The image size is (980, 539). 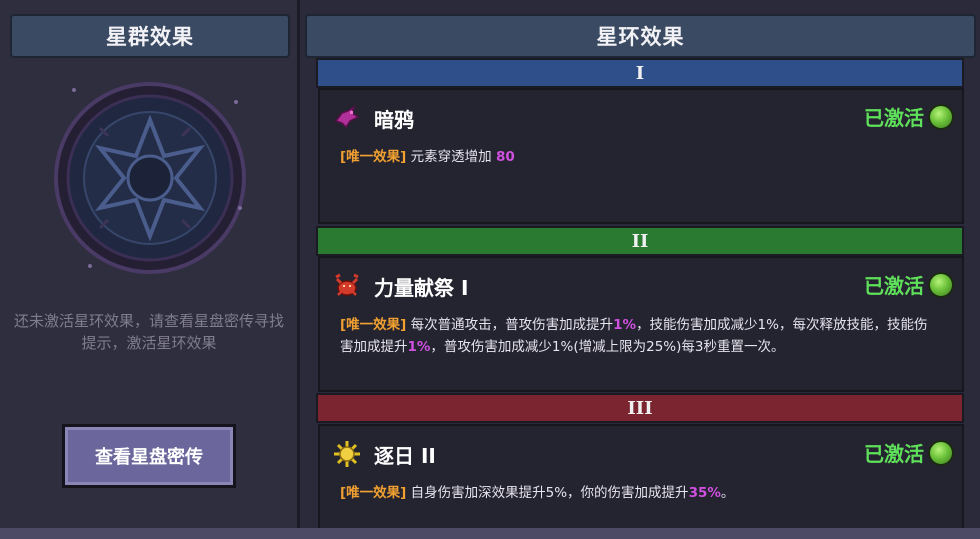 I want to click on star-disk-icon, so click(x=150, y=178).